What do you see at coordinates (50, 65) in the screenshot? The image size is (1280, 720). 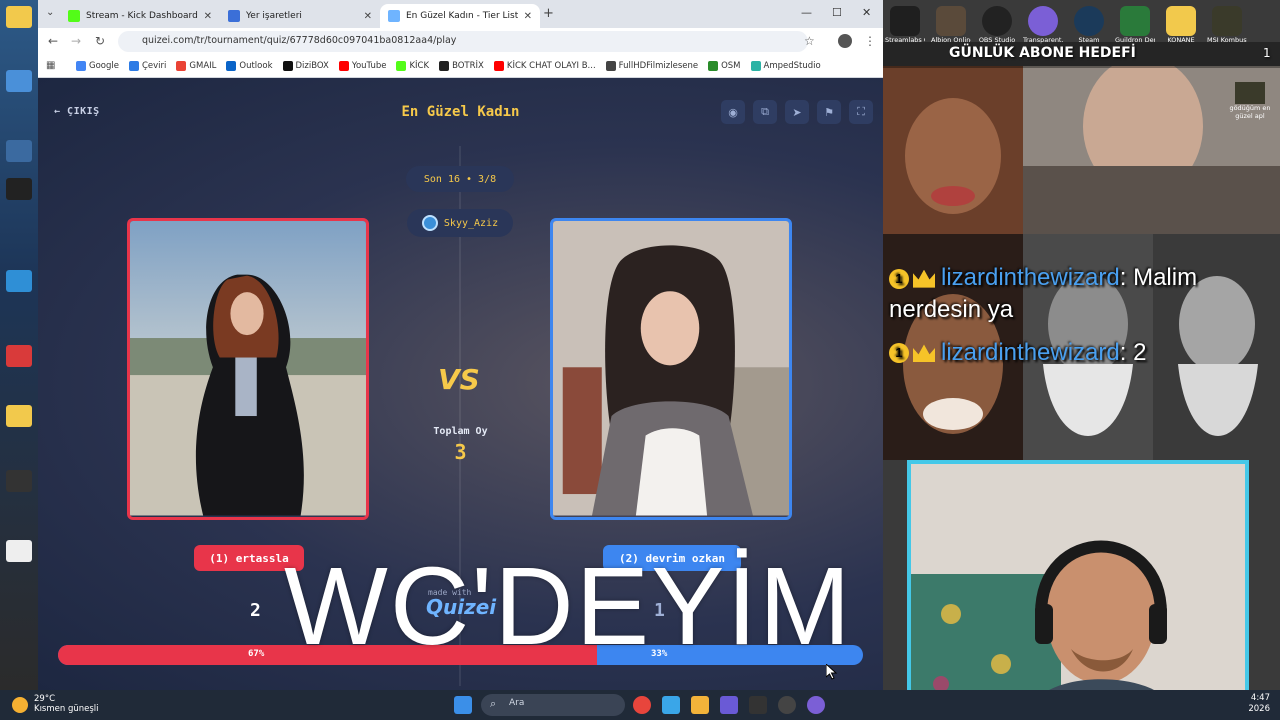 I see `apps-grid-icon: ▦` at bounding box center [50, 65].